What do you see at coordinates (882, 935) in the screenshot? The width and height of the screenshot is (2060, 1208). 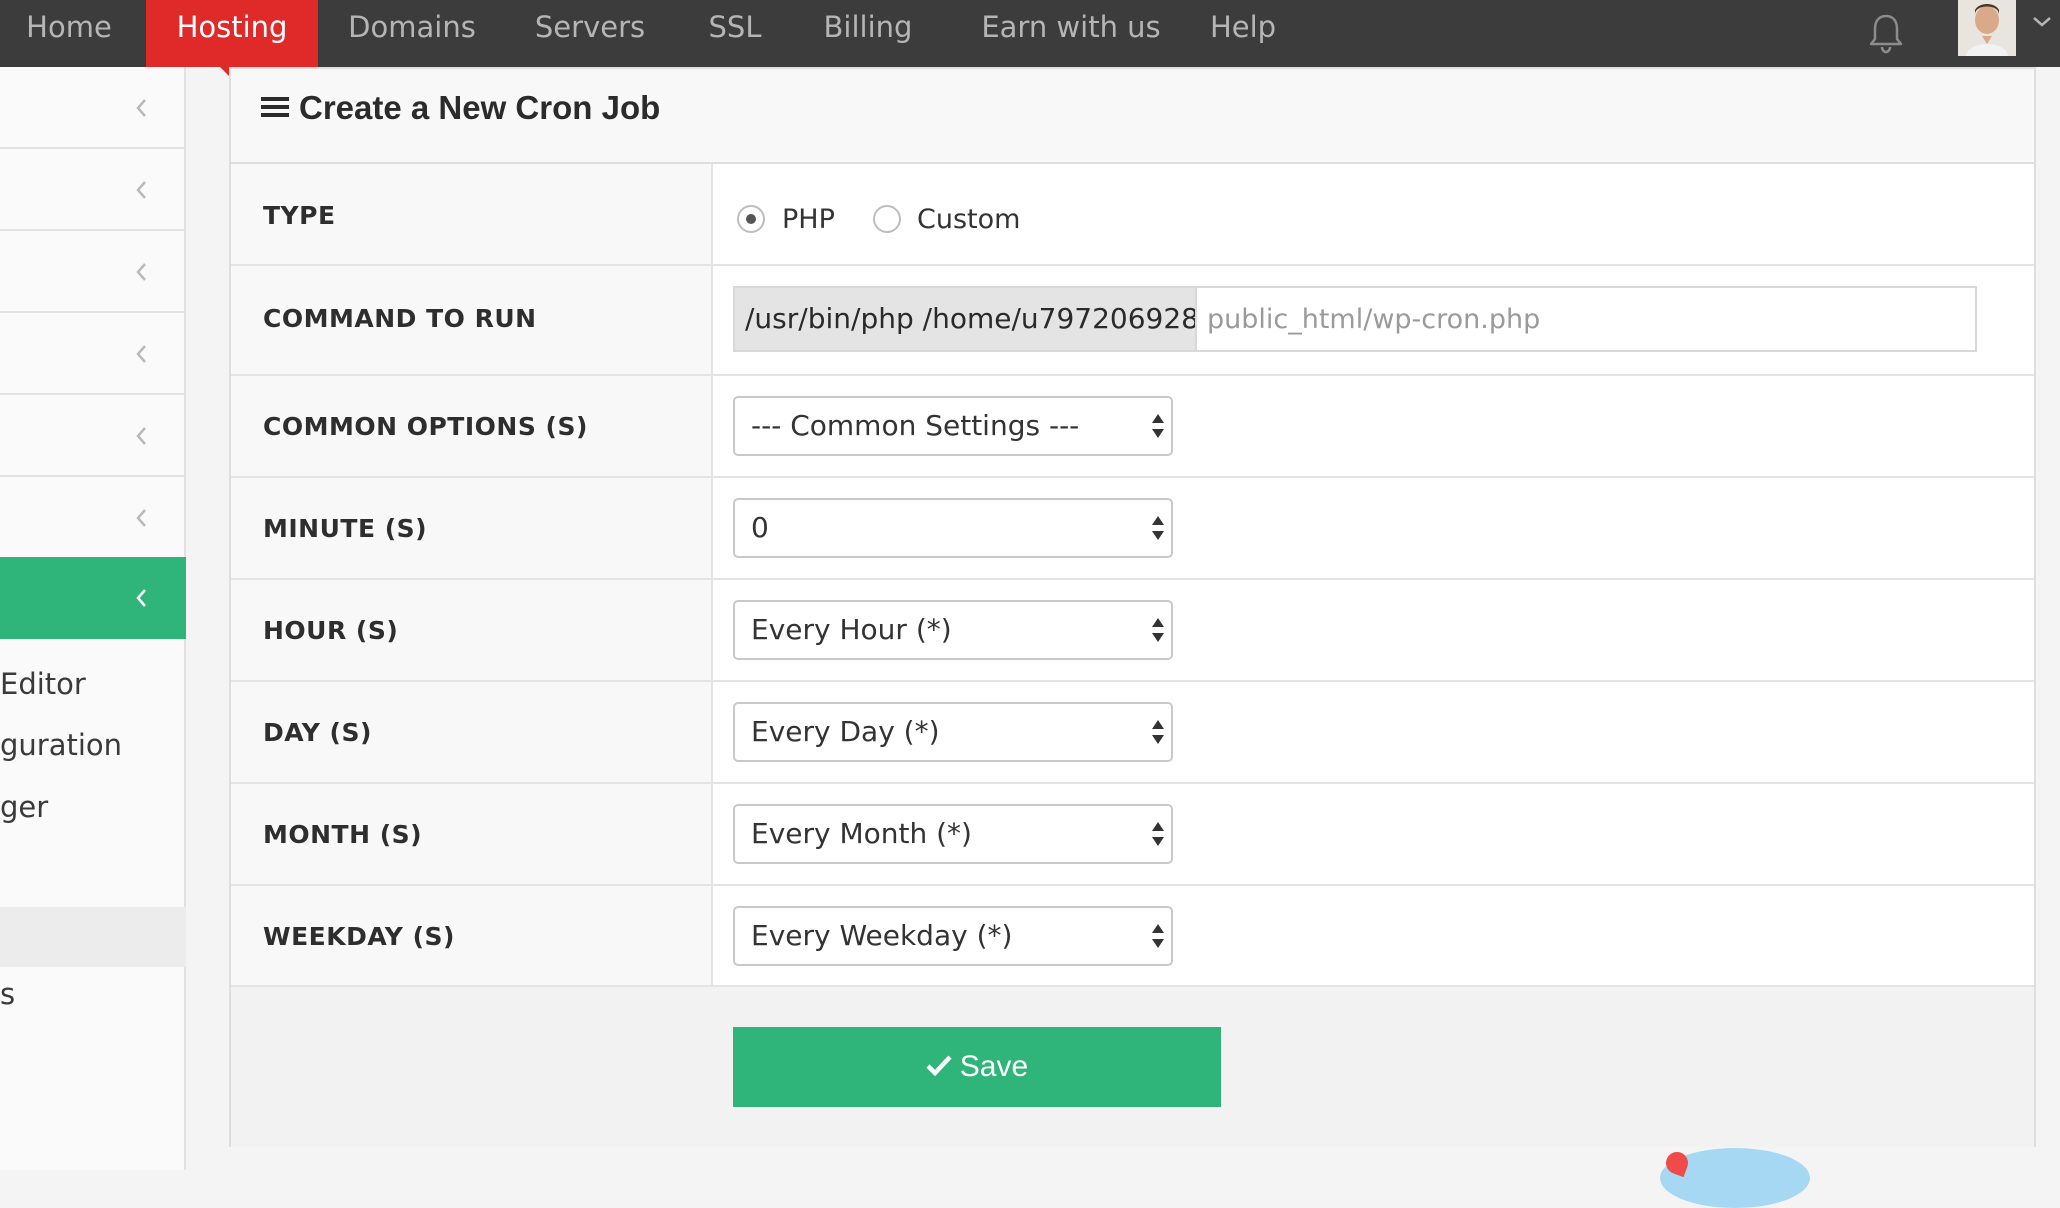 I see `weekday-value: Every Weekday (*)` at bounding box center [882, 935].